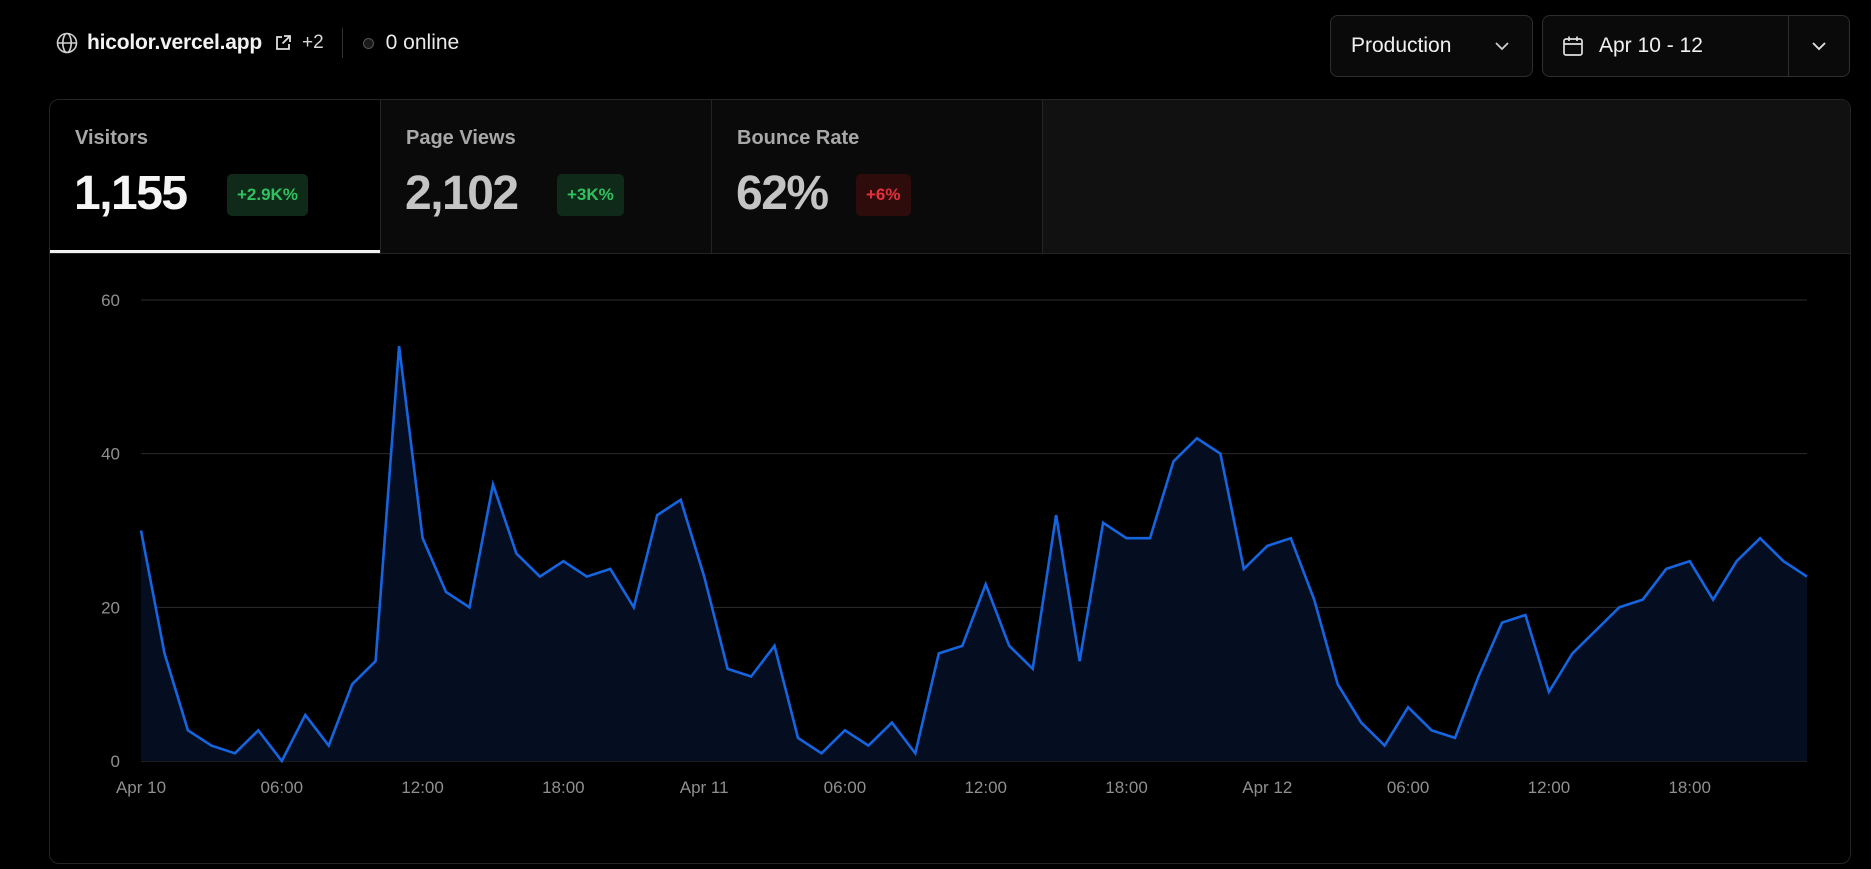  Describe the element at coordinates (1401, 45) in the screenshot. I see `environment-label: Production` at that location.